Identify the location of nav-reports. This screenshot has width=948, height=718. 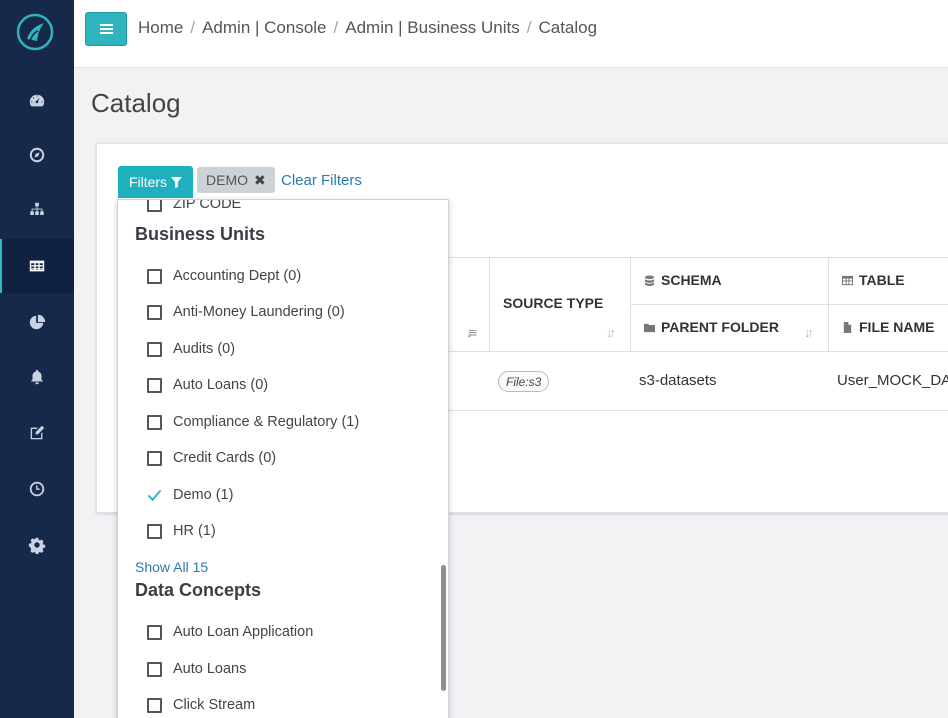
(37, 322).